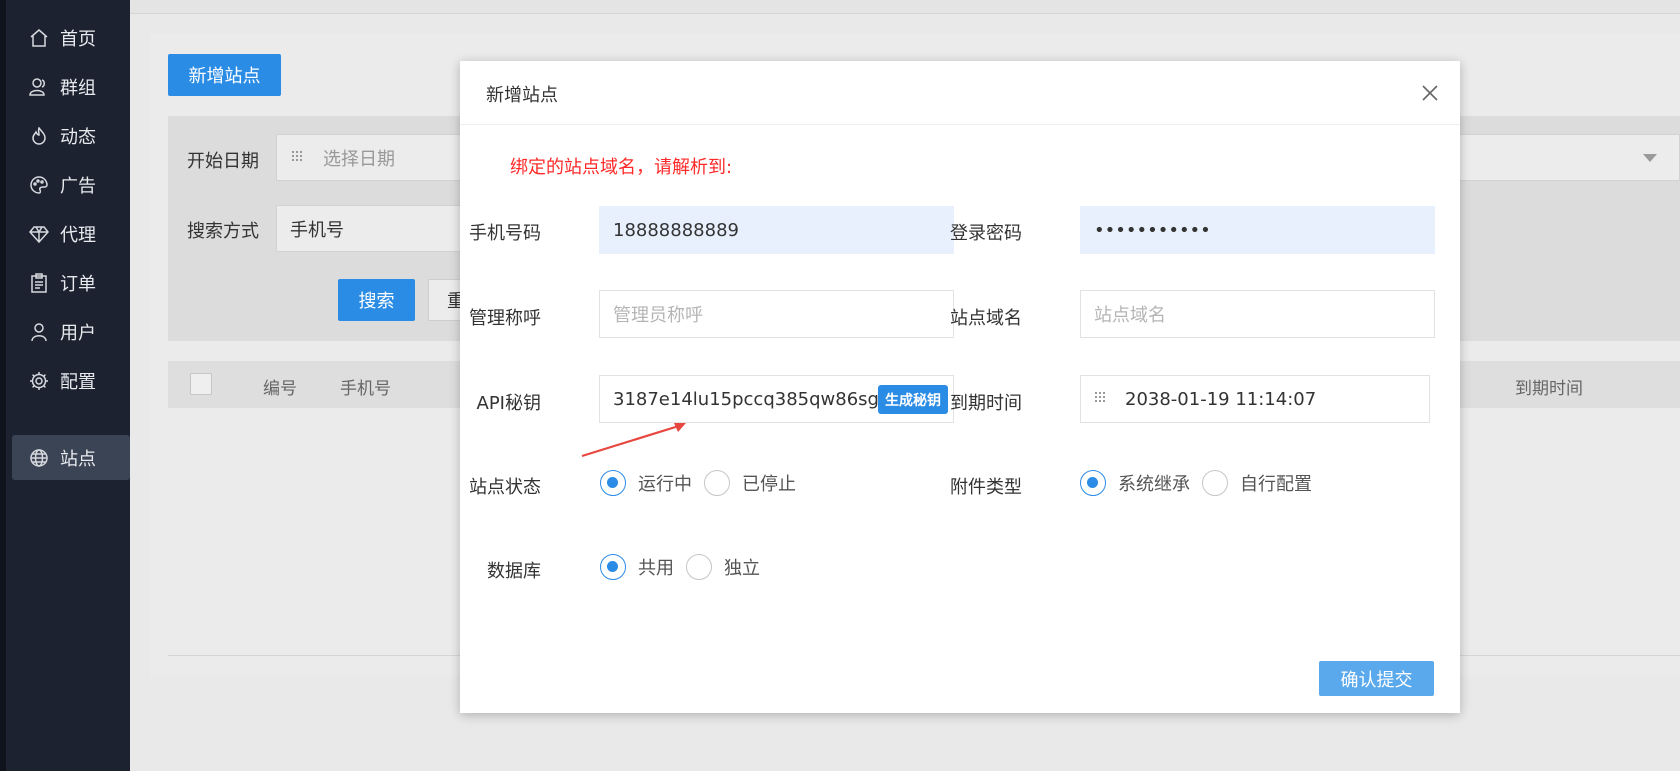 Image resolution: width=1680 pixels, height=771 pixels. Describe the element at coordinates (201, 384) in the screenshot. I see `select-all-checkbox` at that location.